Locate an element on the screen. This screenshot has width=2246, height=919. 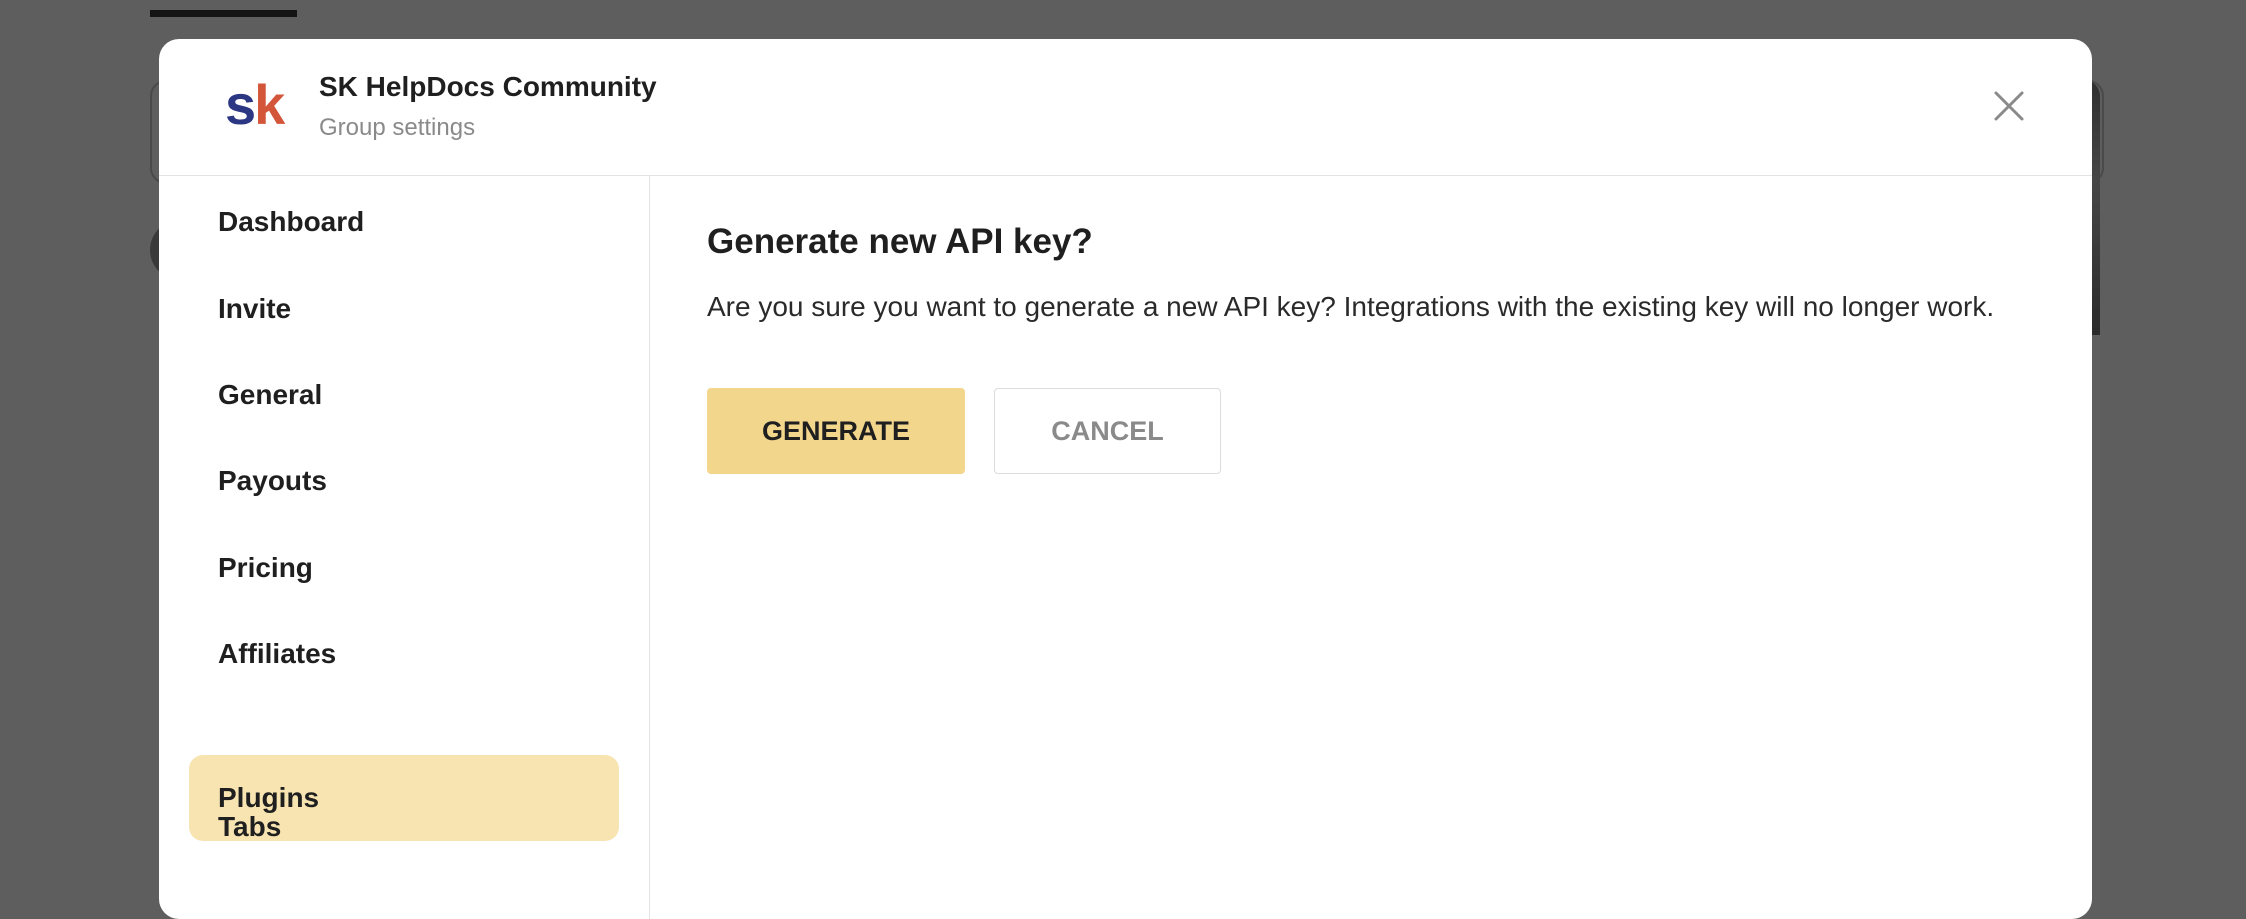
sidebar-item-tabs: Tabs is located at coordinates (404, 827).